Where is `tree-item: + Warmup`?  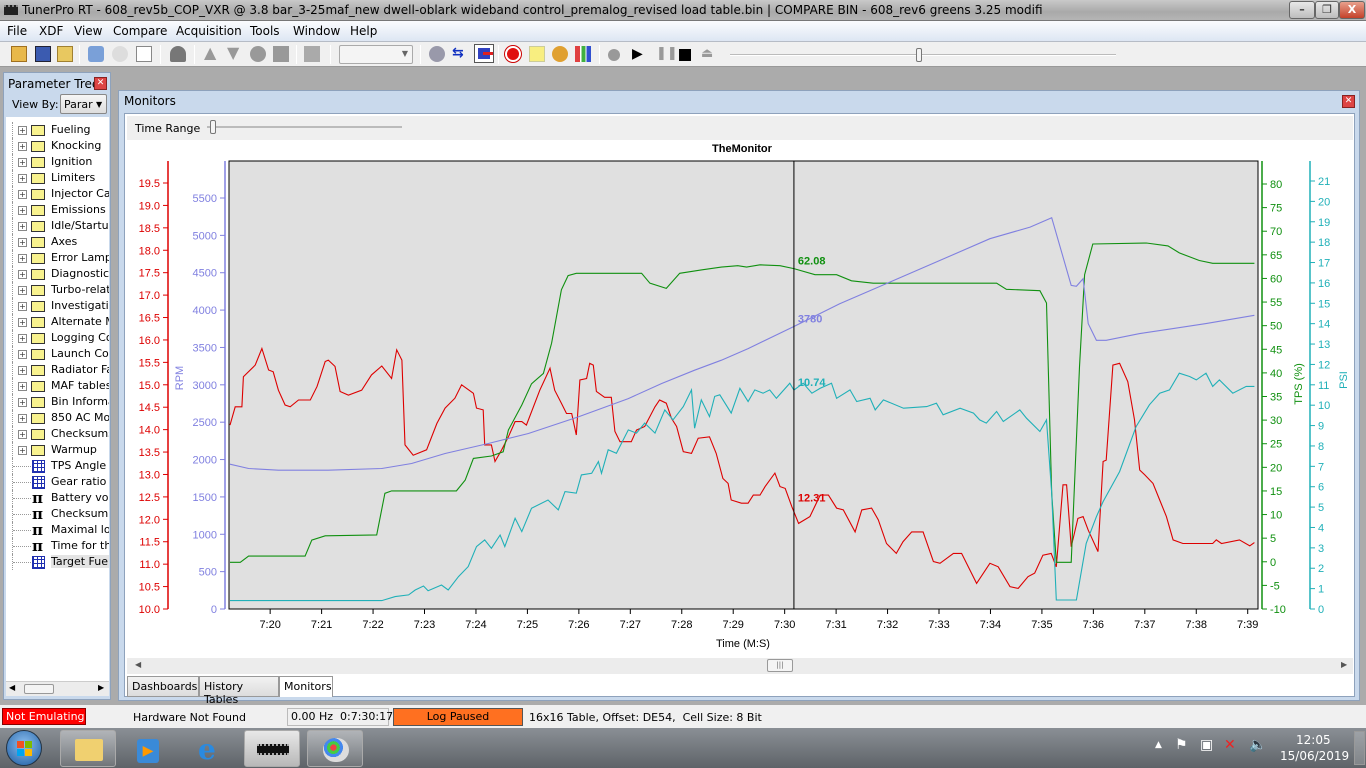 tree-item: + Warmup is located at coordinates (57, 450).